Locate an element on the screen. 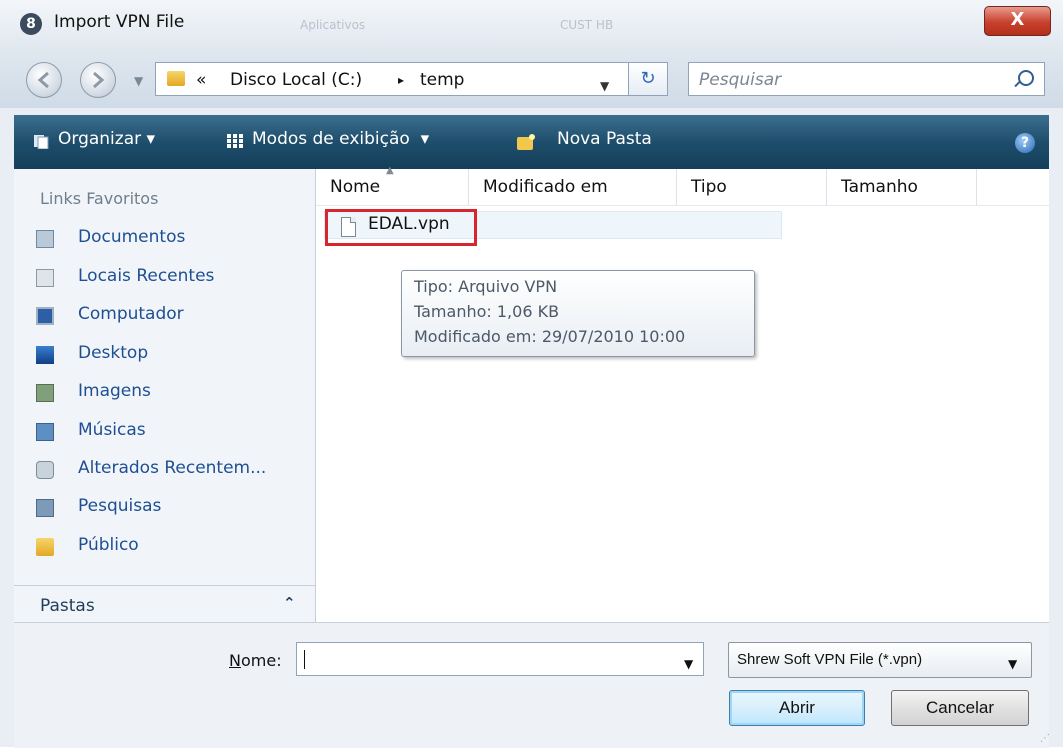 This screenshot has width=1063, height=748. views-button: Modos de exibição ▾ is located at coordinates (340, 139).